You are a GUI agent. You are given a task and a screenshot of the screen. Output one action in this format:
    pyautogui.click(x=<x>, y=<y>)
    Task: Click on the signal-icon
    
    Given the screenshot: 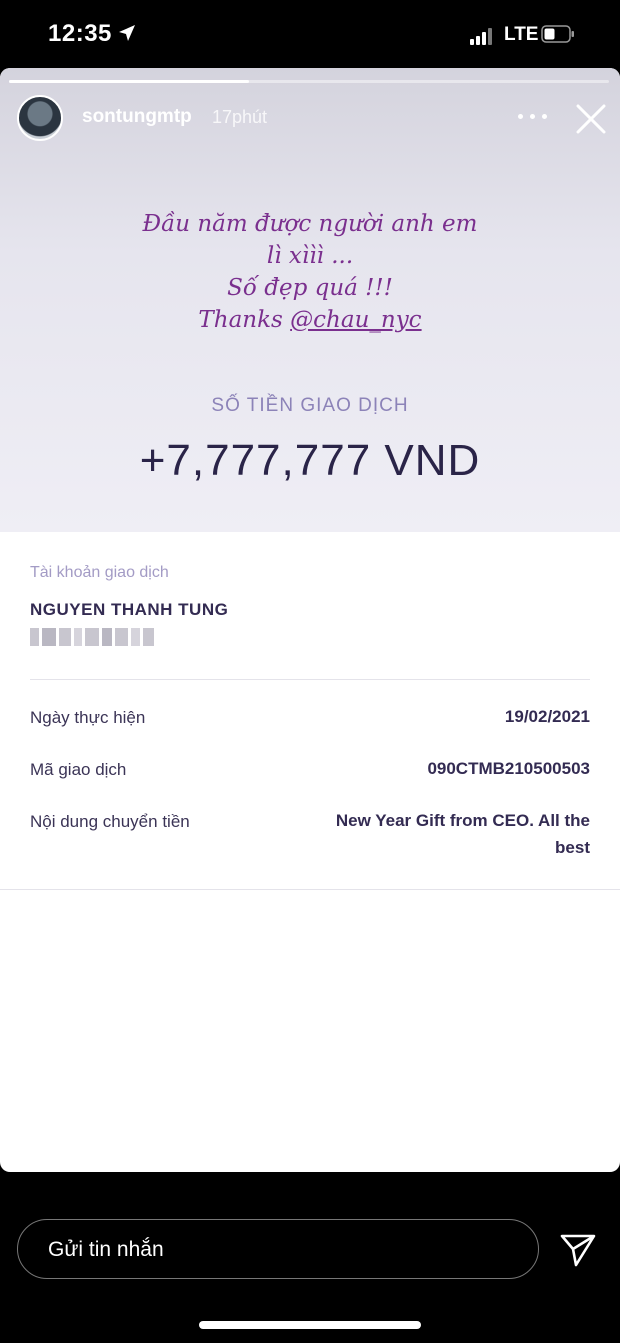 What is the action you would take?
    pyautogui.click(x=482, y=36)
    